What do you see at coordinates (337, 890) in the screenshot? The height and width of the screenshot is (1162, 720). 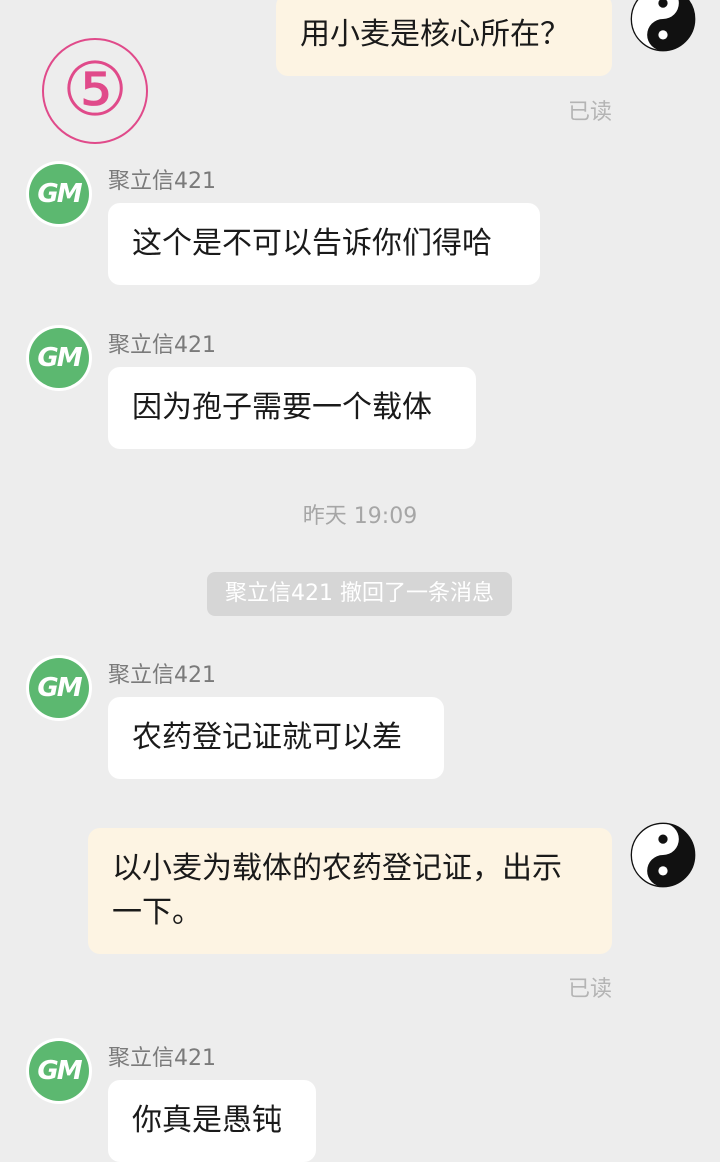 I see `message-text: 以小麦为载体的农药登记证，出示一下。` at bounding box center [337, 890].